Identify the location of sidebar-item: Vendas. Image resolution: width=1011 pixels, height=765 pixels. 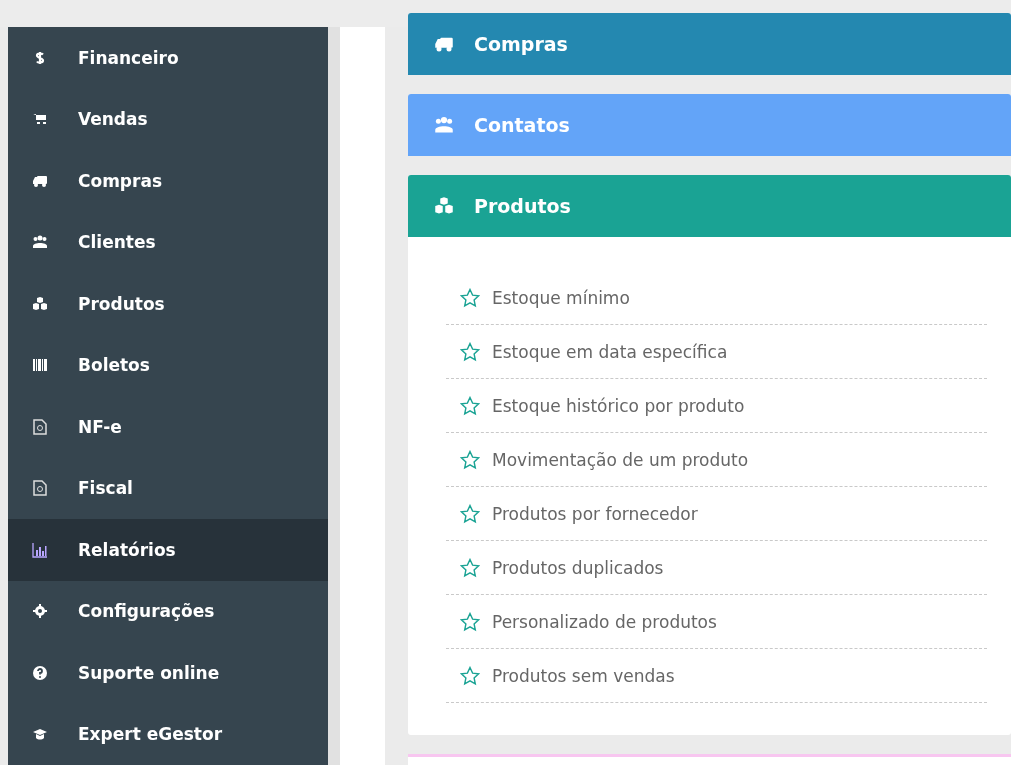
(168, 119).